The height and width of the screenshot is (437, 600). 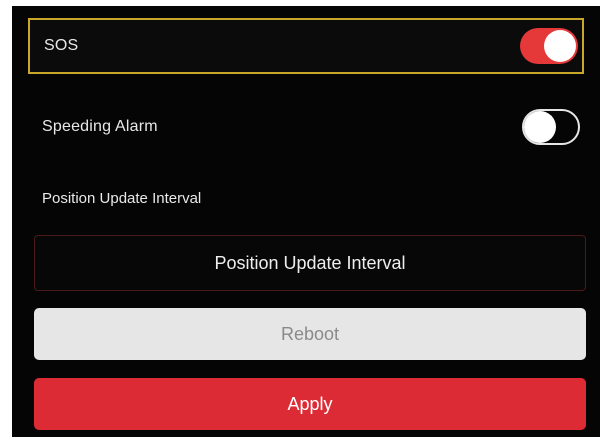 What do you see at coordinates (310, 263) in the screenshot?
I see `position-update-interval-field: Position Update Interval` at bounding box center [310, 263].